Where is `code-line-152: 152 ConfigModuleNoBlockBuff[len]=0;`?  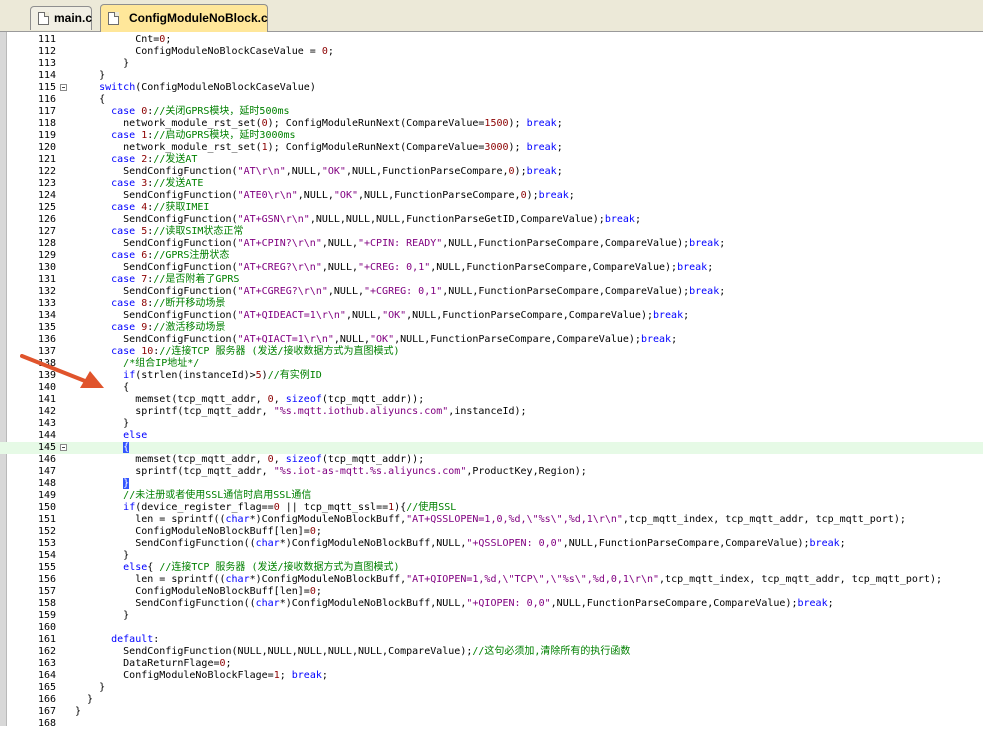
code-line-152: 152 ConfigModuleNoBlockBuff[len]=0; is located at coordinates (491, 532).